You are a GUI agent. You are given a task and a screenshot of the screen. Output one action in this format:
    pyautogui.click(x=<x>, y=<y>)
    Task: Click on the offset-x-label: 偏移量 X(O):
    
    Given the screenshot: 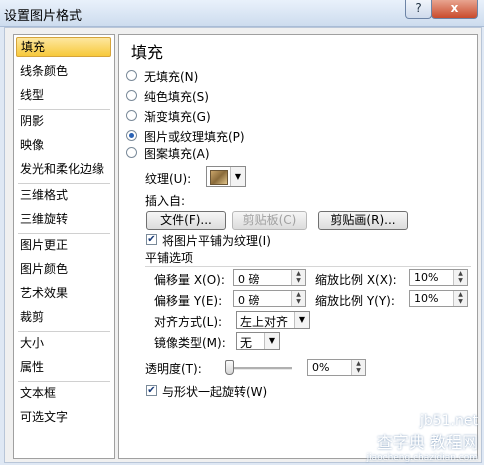 What is the action you would take?
    pyautogui.click(x=189, y=280)
    